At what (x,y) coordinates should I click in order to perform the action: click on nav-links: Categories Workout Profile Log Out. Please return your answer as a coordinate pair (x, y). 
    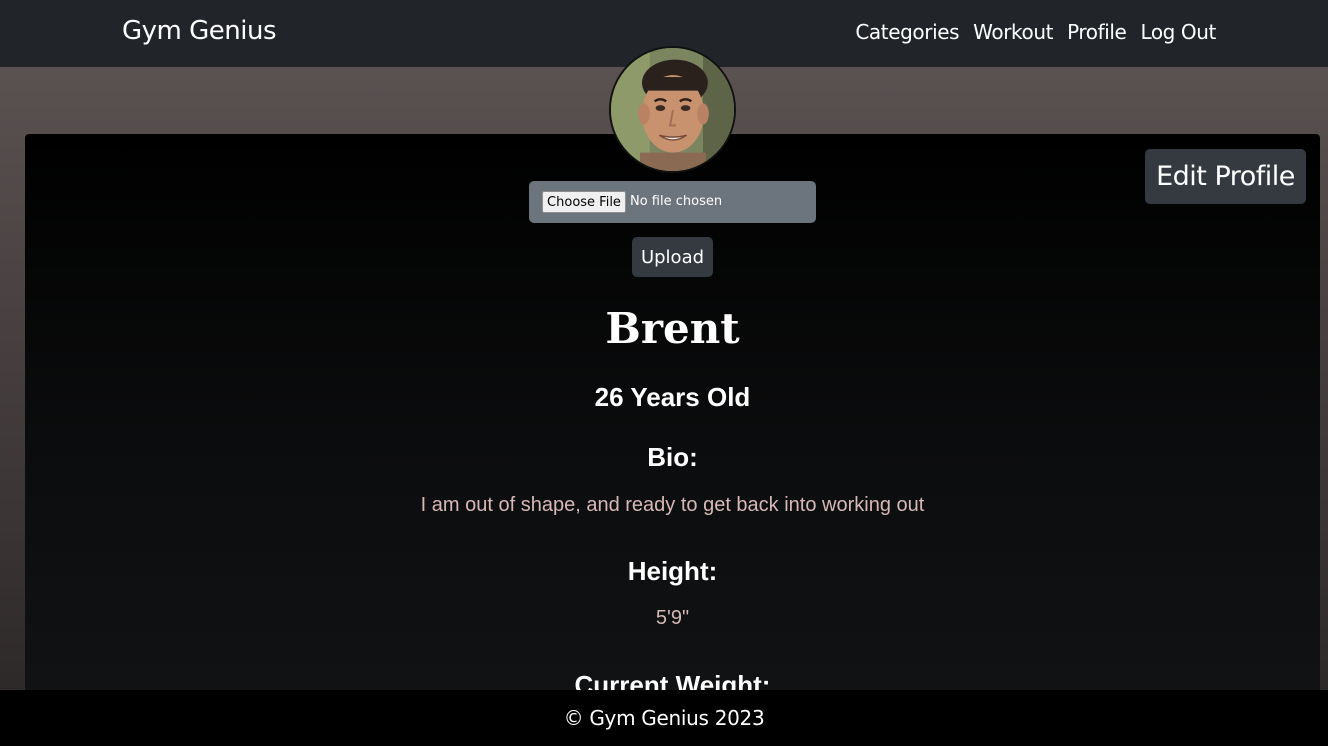
    Looking at the image, I should click on (1035, 32).